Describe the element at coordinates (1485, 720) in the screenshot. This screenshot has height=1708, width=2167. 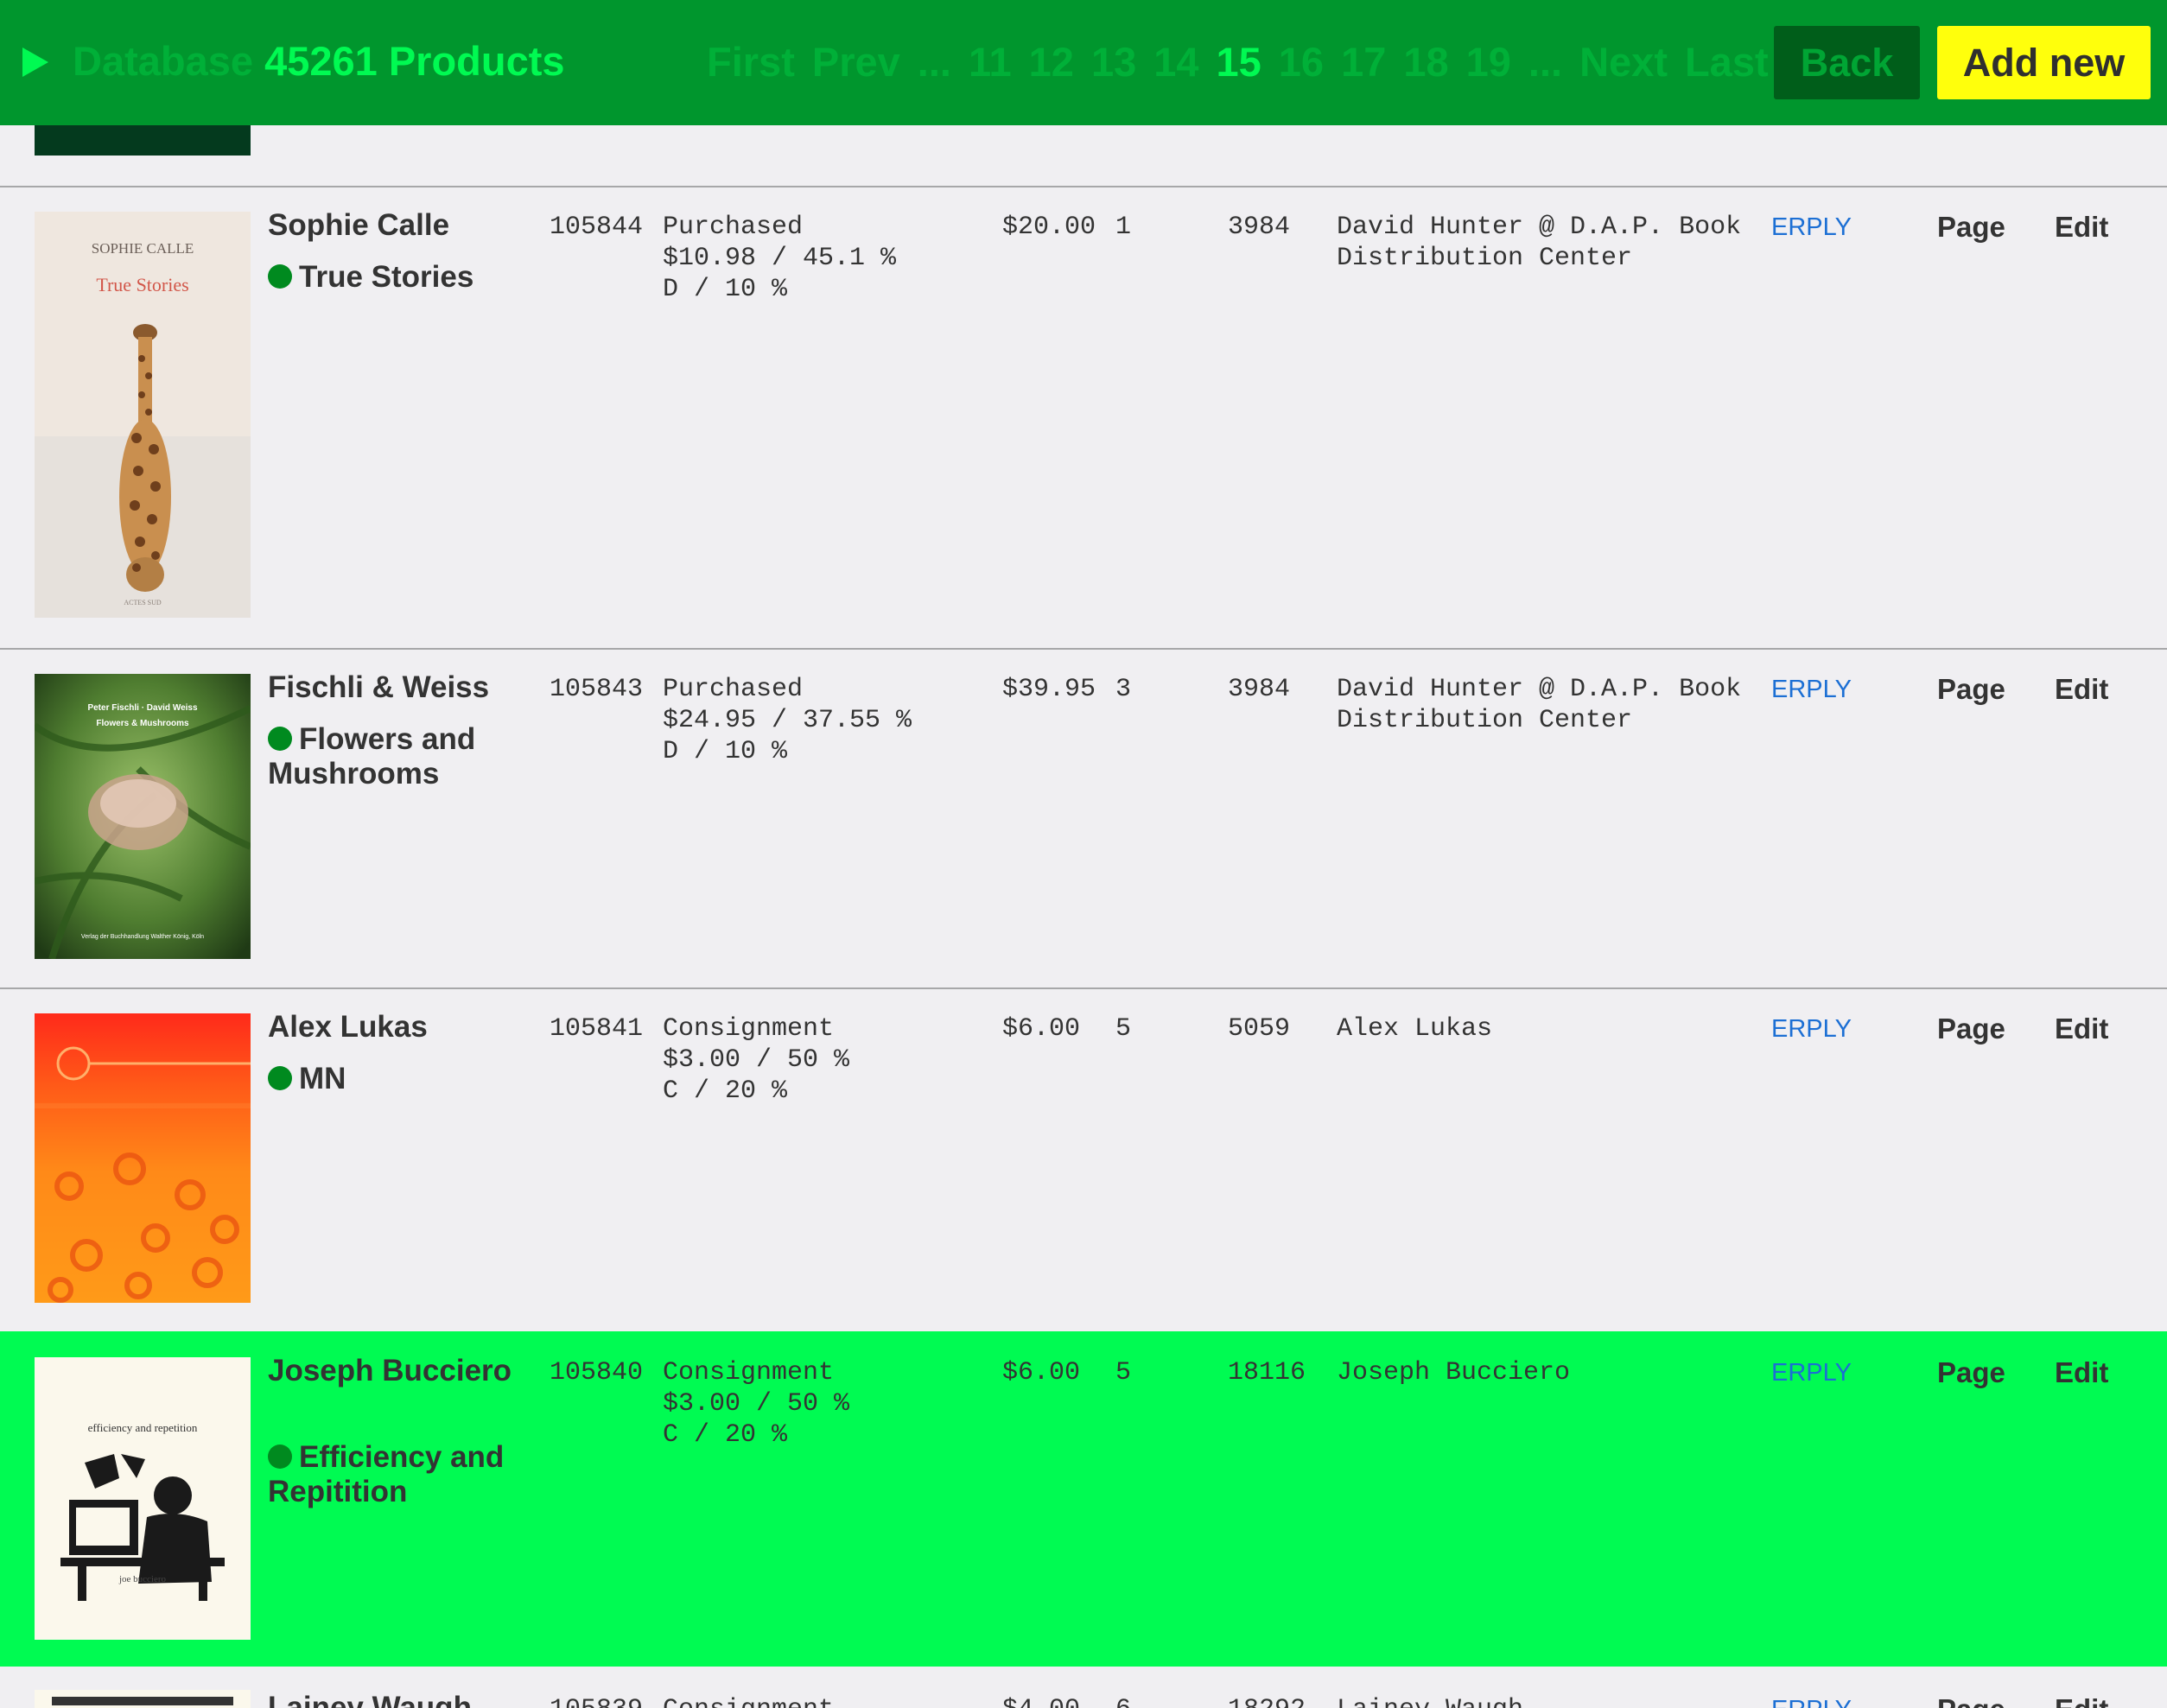
I see `vendor-name-cont: Distribution Center` at that location.